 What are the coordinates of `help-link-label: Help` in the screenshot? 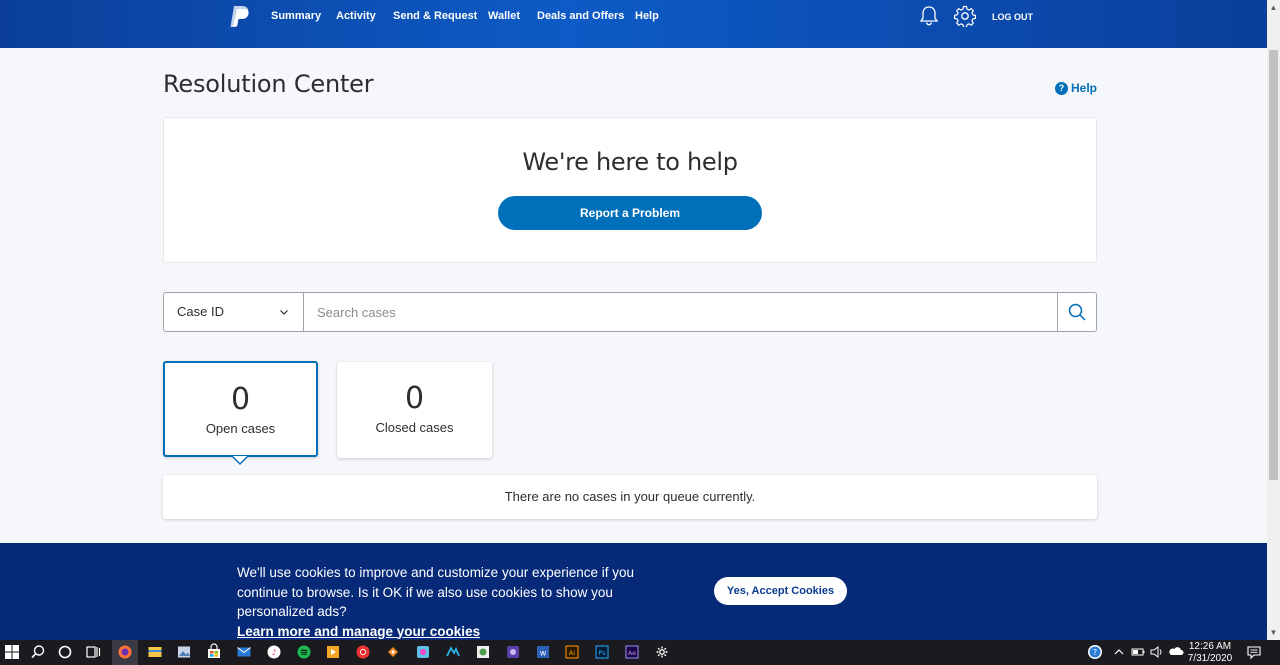 It's located at (1084, 88).